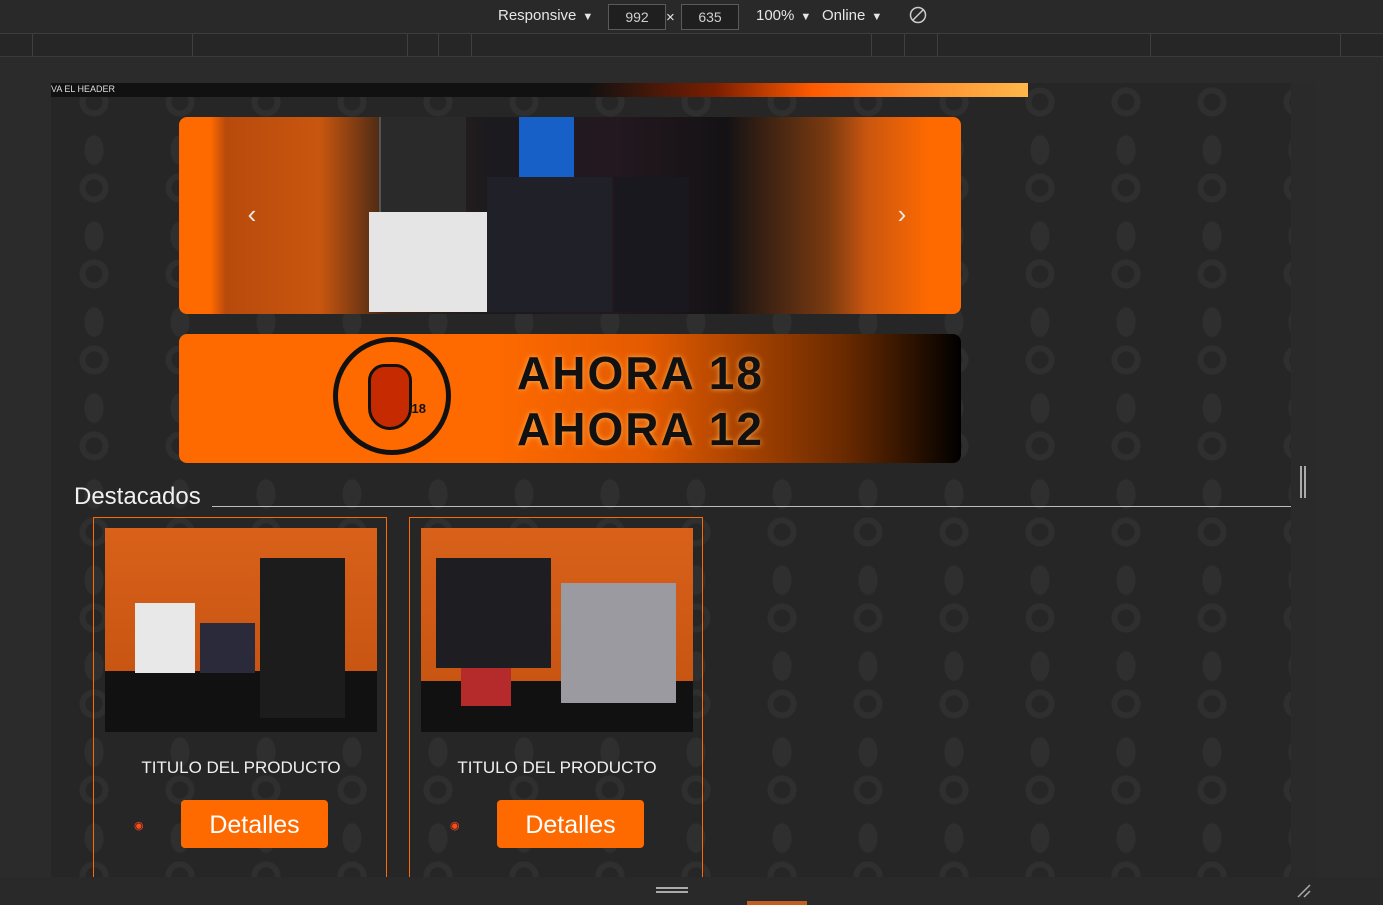  Describe the element at coordinates (651, 244) in the screenshot. I see `motherboard-box-reflection` at that location.